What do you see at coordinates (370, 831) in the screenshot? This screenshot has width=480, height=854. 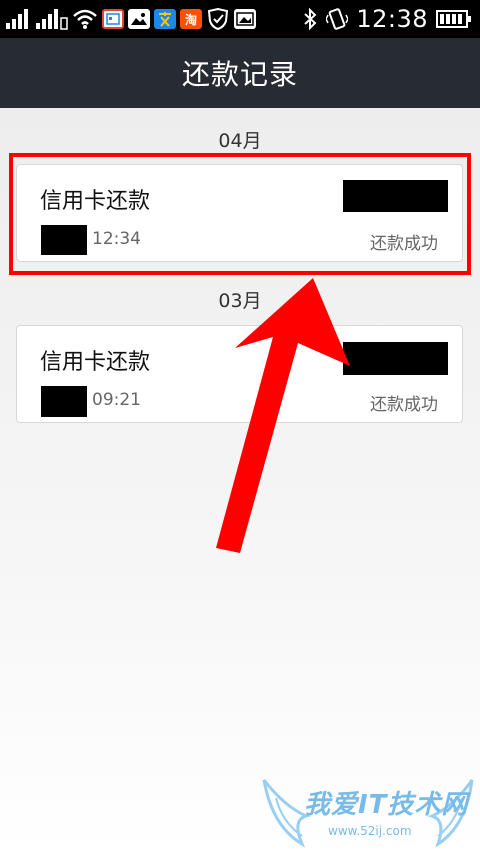 I see `watermark-url: www.52ij.com` at bounding box center [370, 831].